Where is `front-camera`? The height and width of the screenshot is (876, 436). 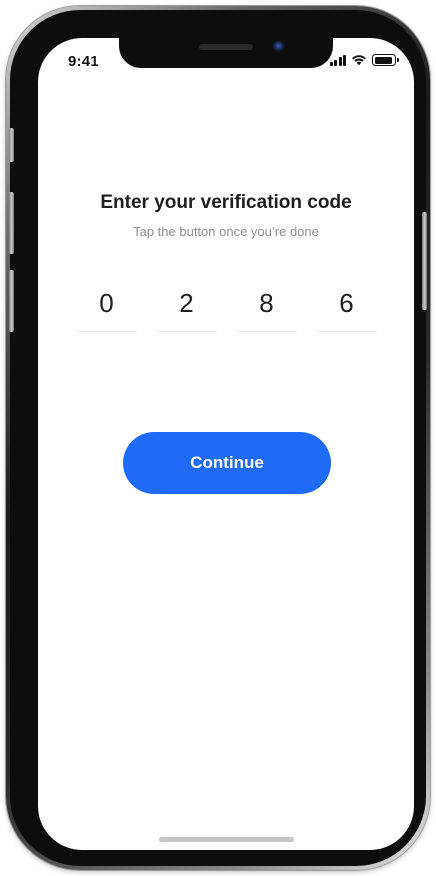 front-camera is located at coordinates (279, 47).